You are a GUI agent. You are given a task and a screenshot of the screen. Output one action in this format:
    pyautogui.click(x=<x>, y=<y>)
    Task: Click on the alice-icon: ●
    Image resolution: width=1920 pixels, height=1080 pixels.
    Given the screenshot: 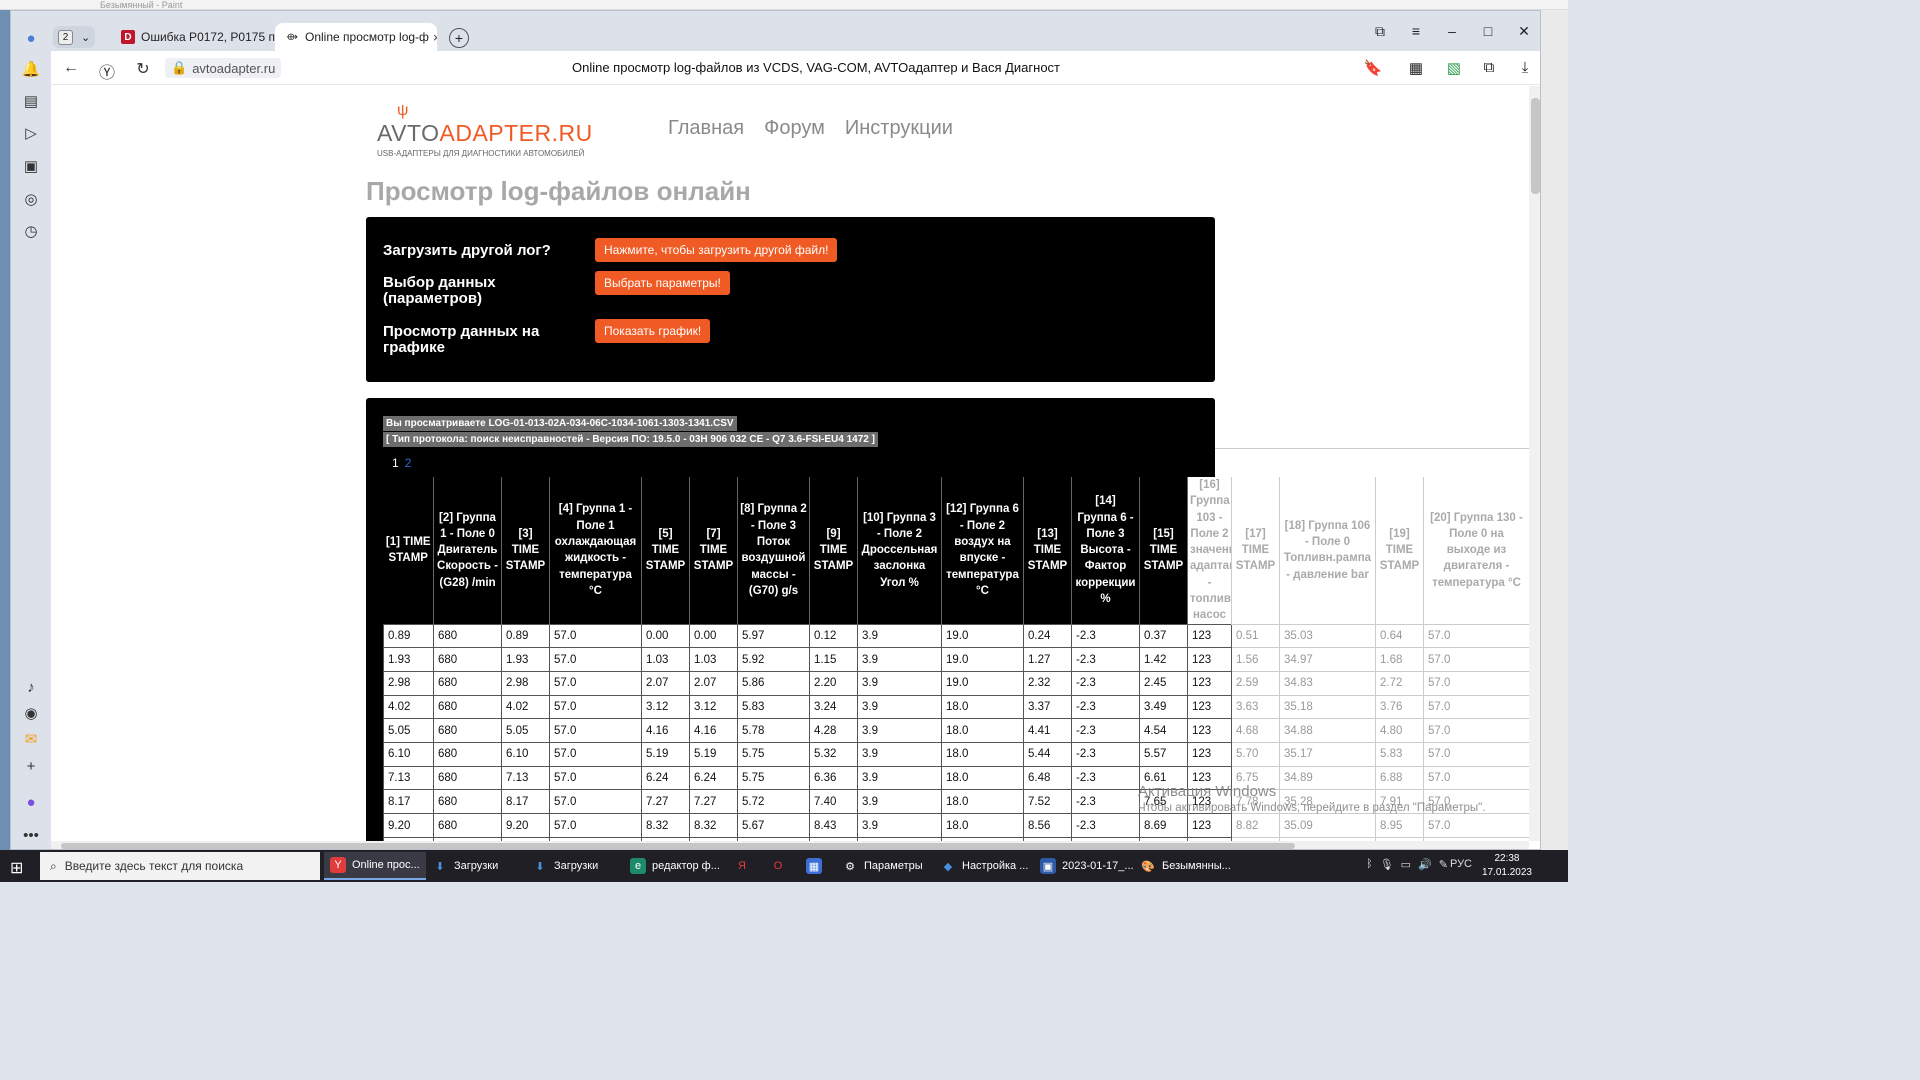 What is the action you would take?
    pyautogui.click(x=31, y=802)
    